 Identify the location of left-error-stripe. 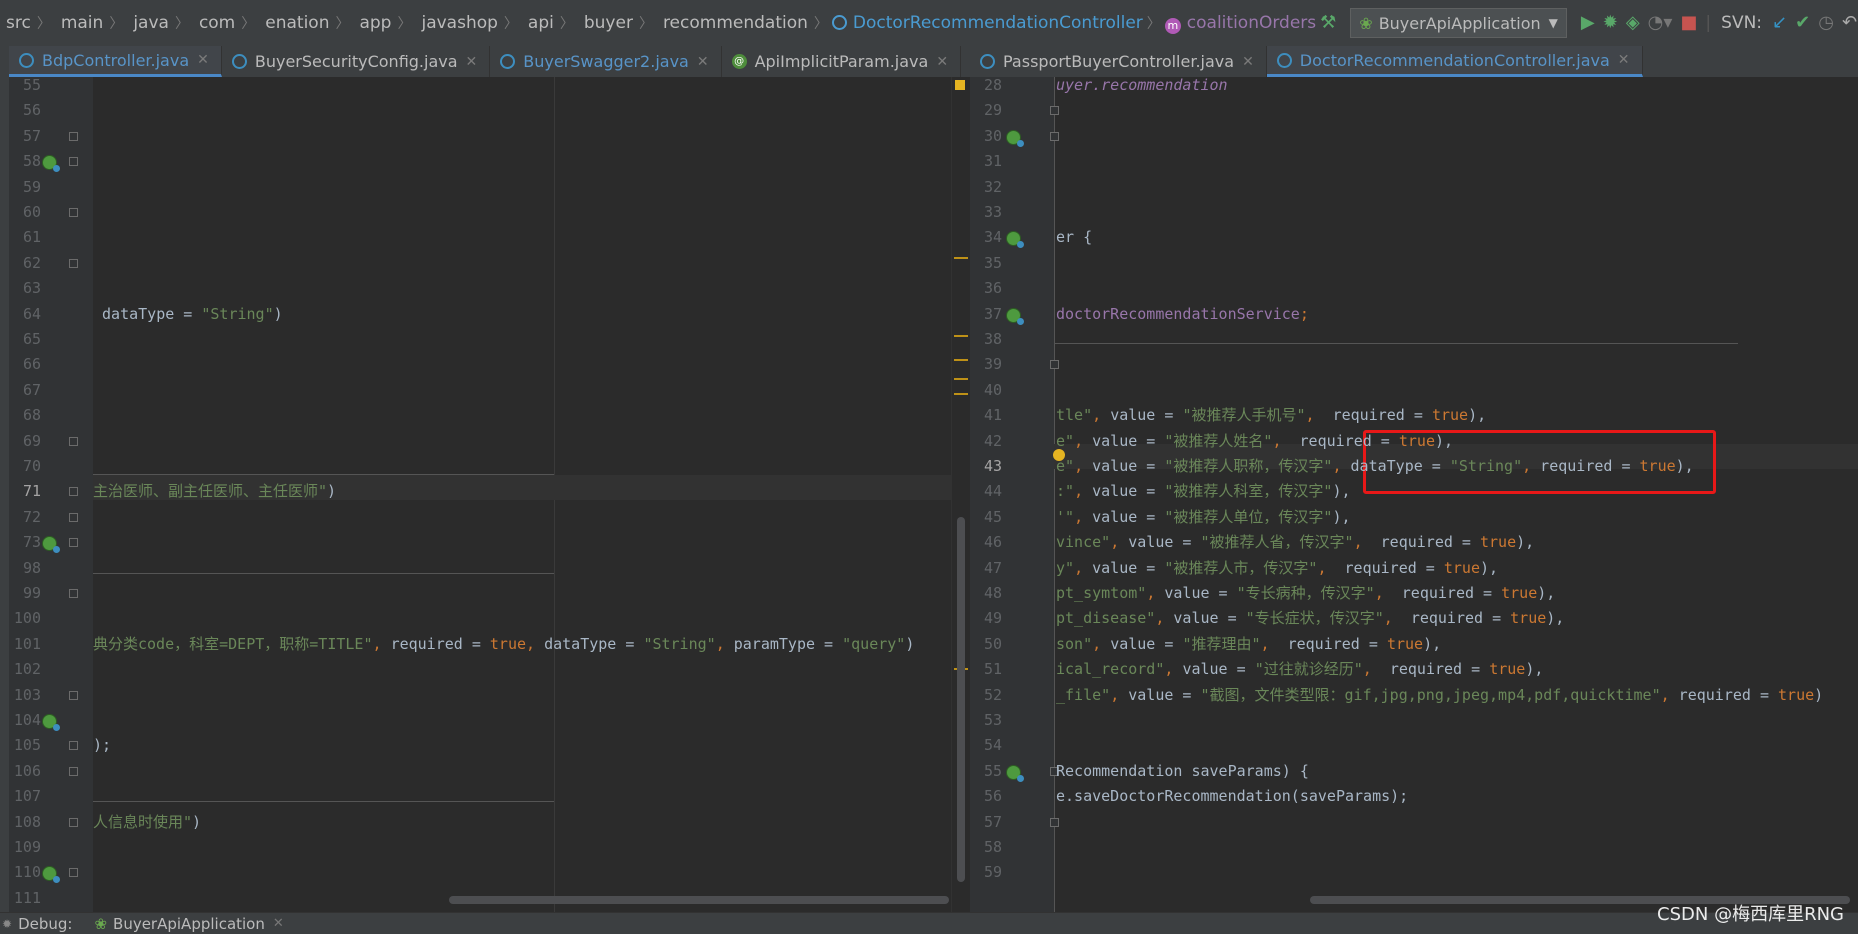
(961, 494).